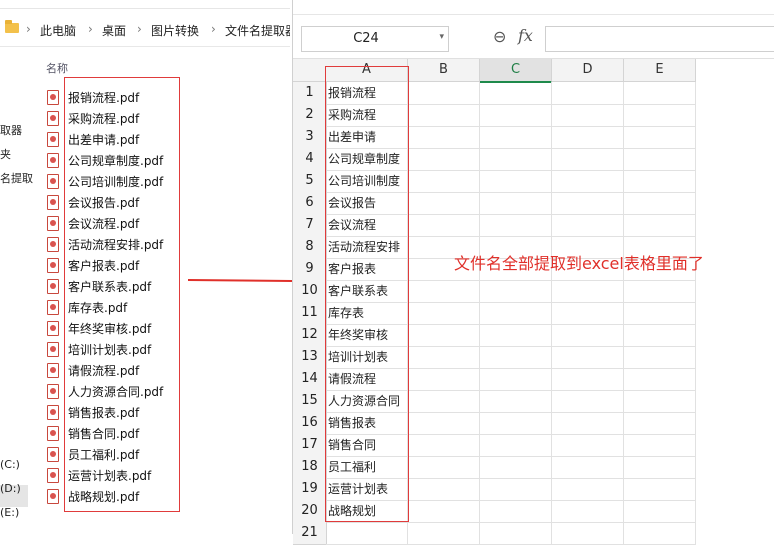  Describe the element at coordinates (310, 137) in the screenshot. I see `row-header: 3` at that location.